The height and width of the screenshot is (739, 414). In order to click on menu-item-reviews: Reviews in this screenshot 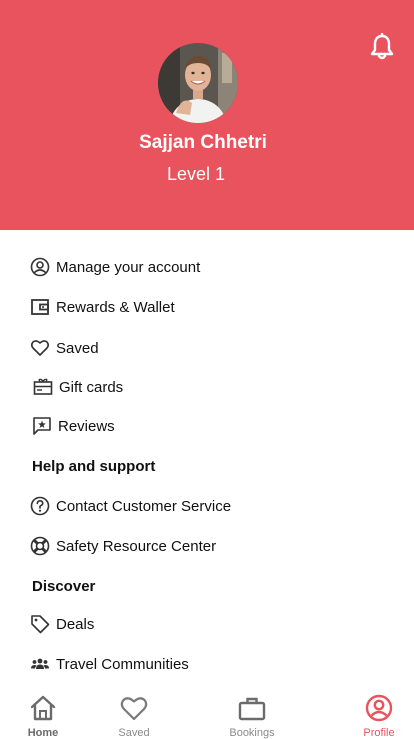, I will do `click(212, 426)`.